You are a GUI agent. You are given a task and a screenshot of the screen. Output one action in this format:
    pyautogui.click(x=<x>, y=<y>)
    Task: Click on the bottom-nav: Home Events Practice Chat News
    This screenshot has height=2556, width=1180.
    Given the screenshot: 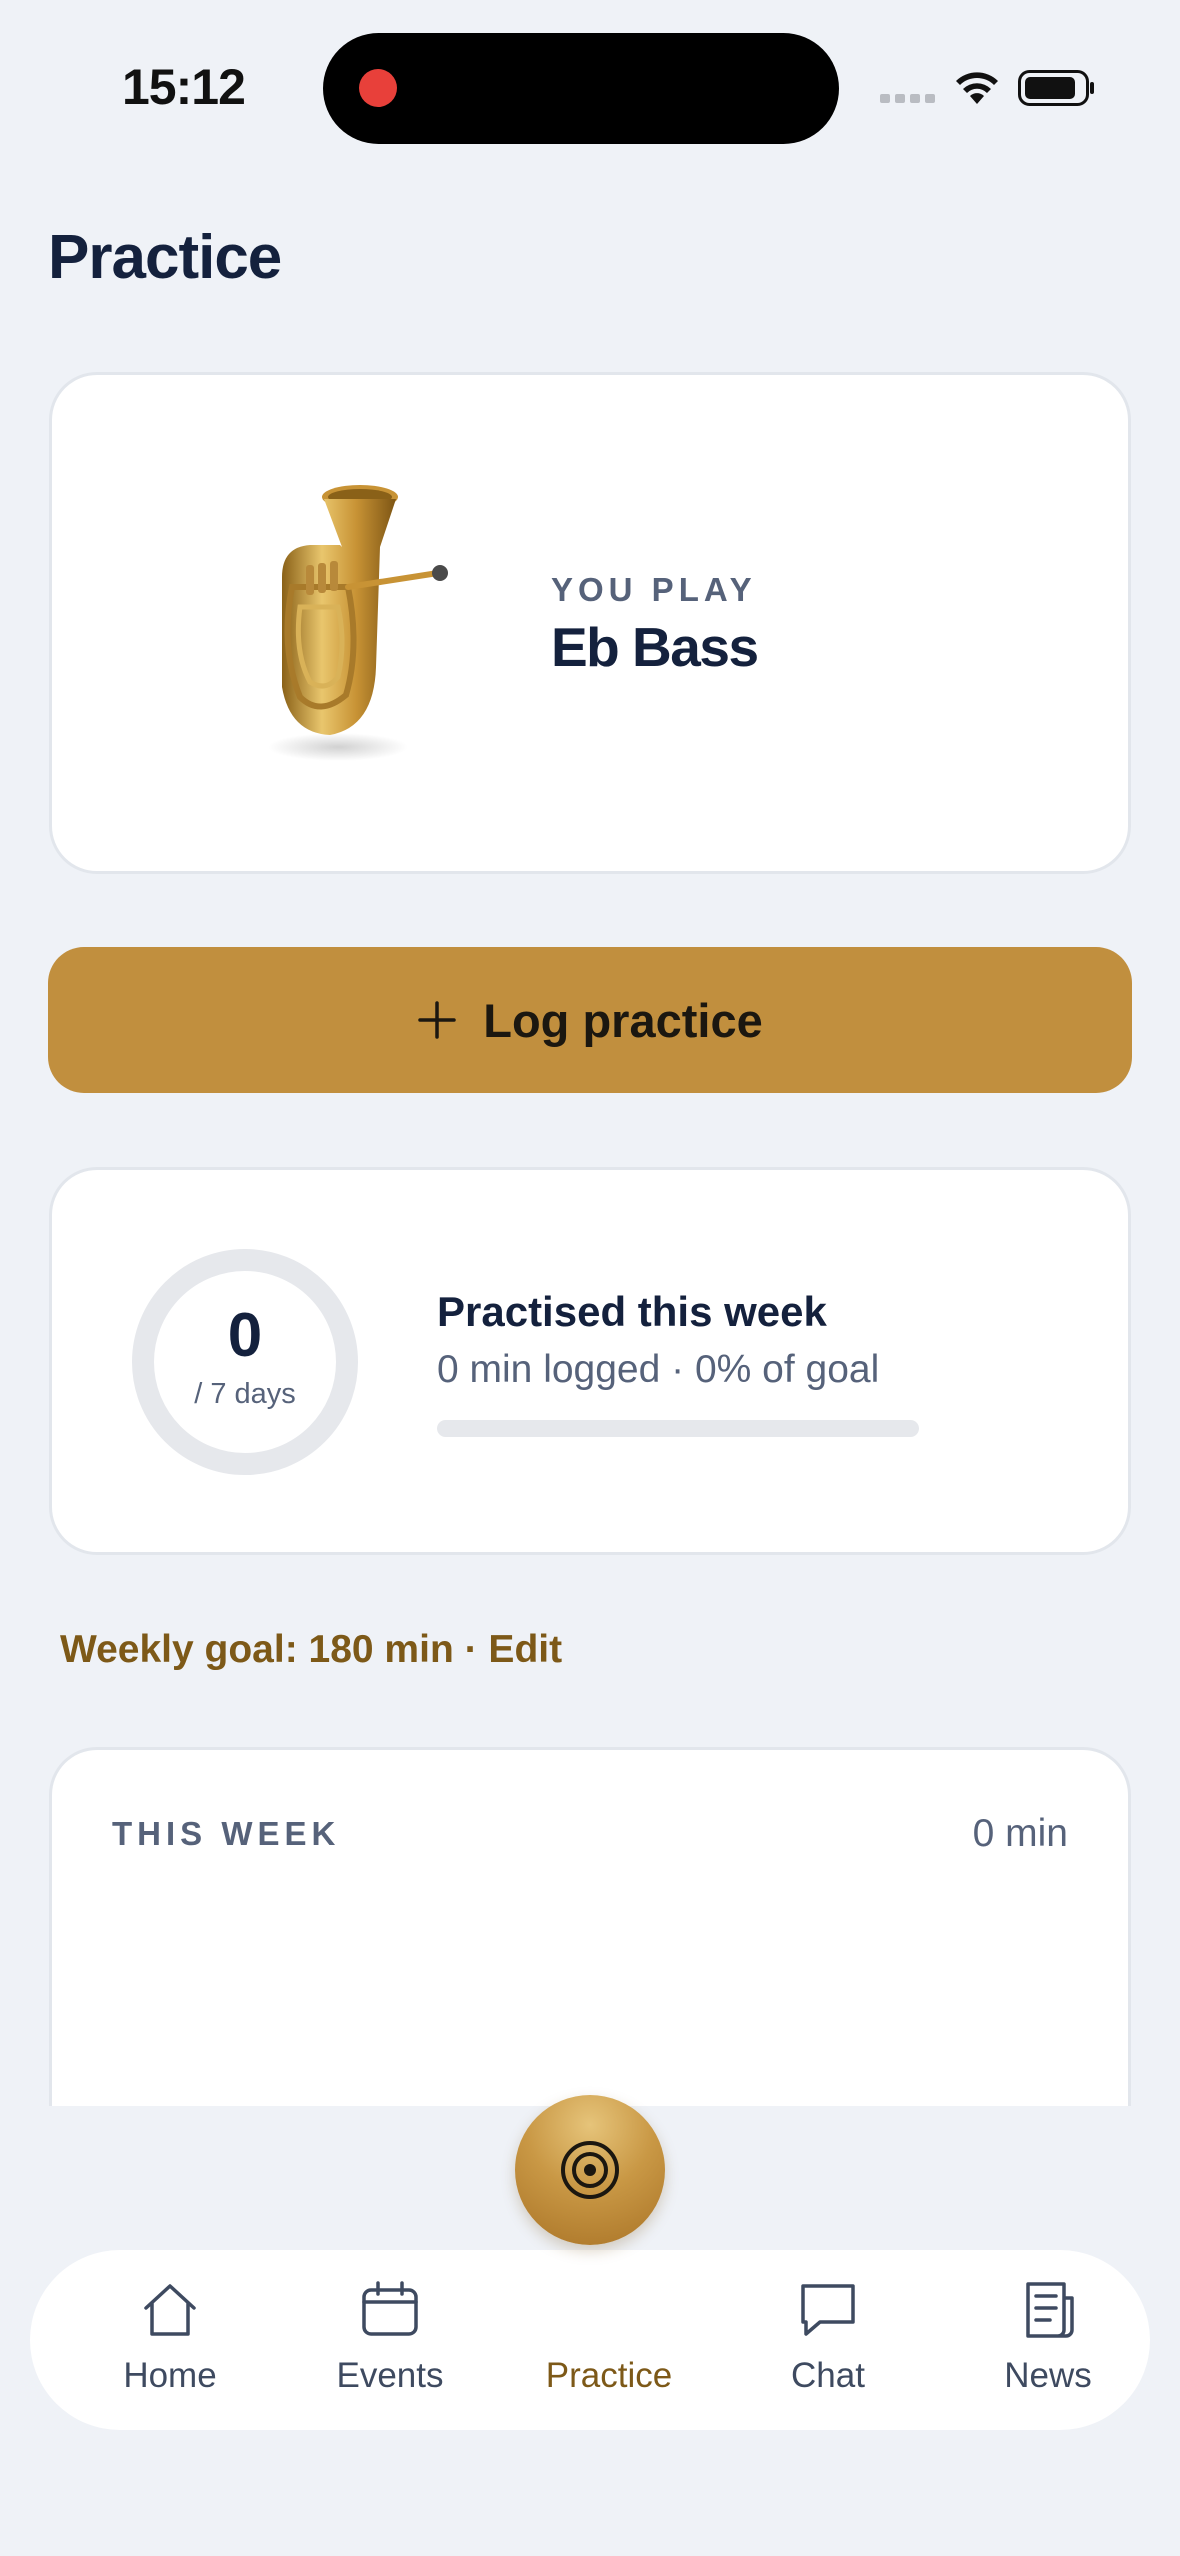 What is the action you would take?
    pyautogui.click(x=590, y=2340)
    